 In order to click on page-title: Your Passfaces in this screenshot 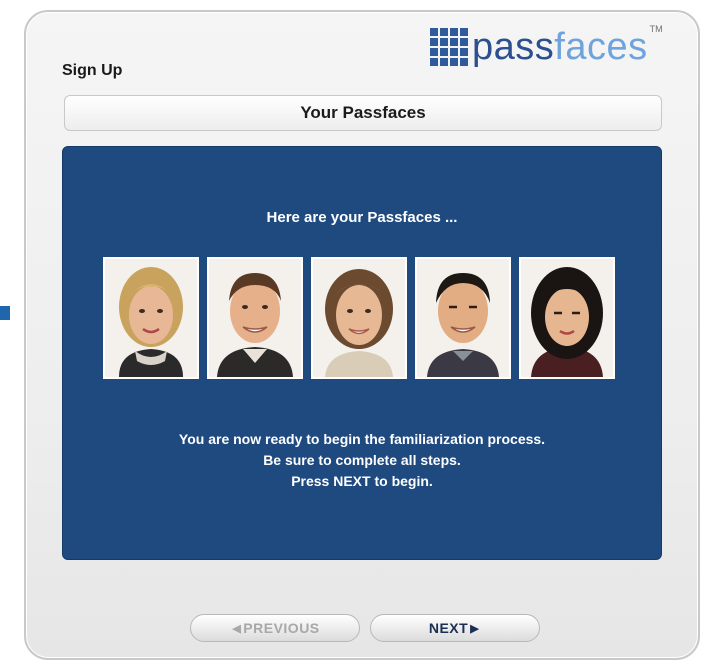, I will do `click(363, 112)`.